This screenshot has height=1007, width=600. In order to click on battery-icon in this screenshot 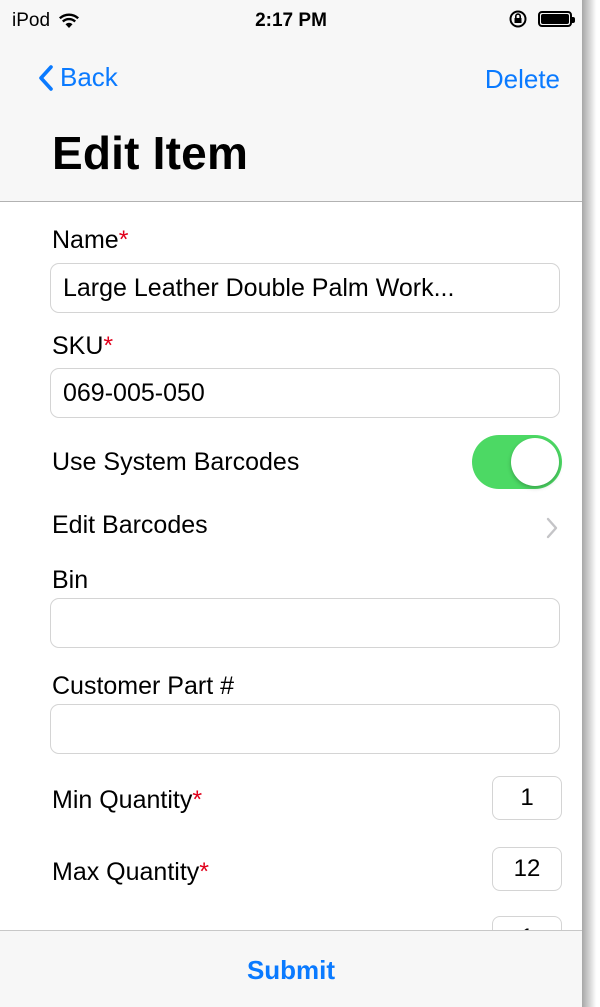, I will do `click(556, 19)`.